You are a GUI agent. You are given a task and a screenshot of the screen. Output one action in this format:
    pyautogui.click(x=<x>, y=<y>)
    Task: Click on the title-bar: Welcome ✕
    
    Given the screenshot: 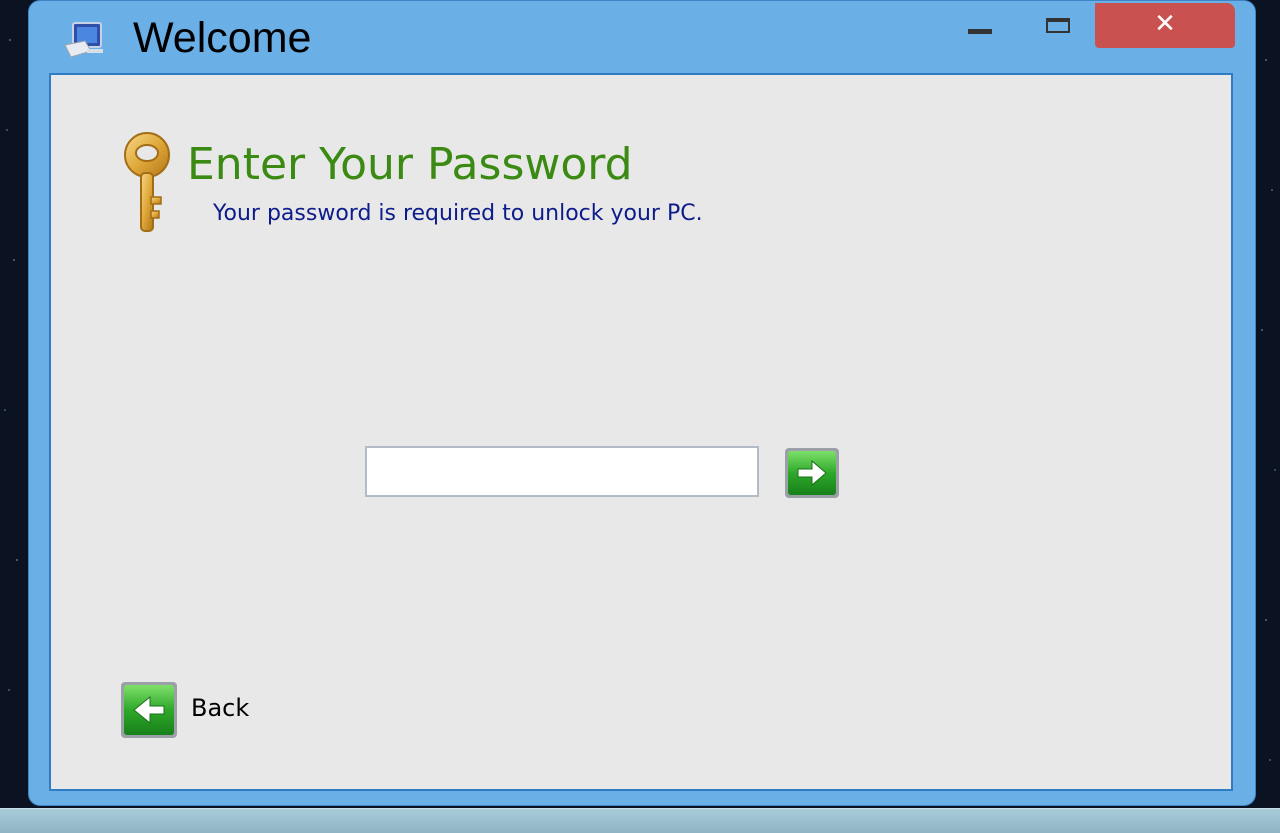 What is the action you would take?
    pyautogui.click(x=642, y=37)
    